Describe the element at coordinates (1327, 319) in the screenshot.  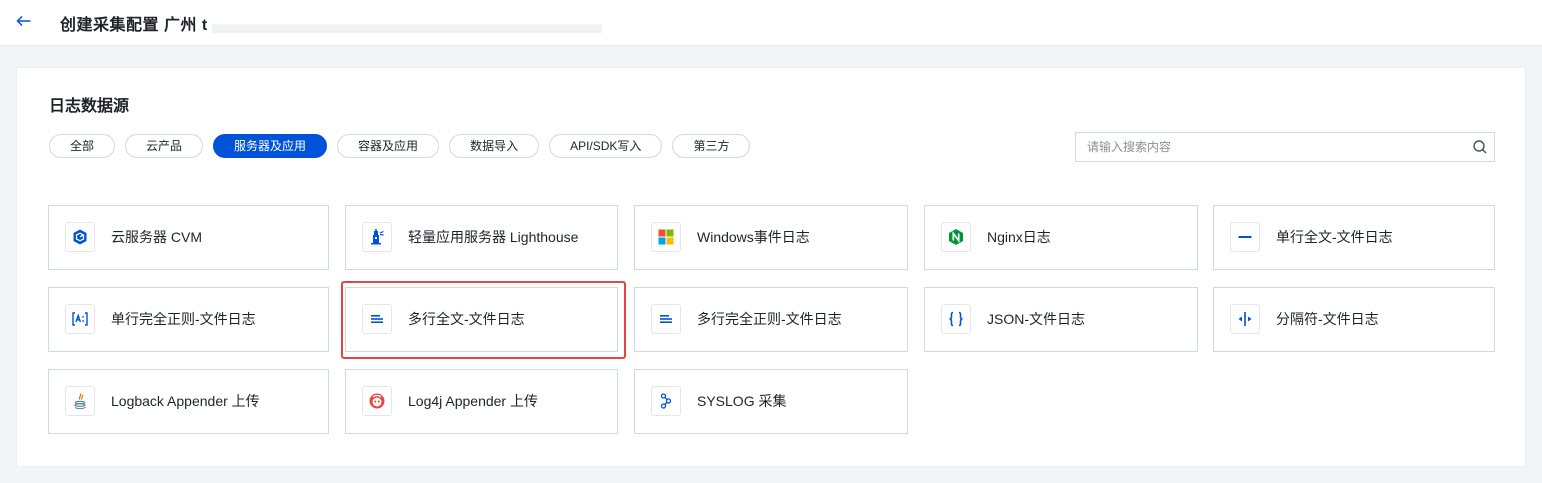
I see `source-label: 分隔符-文件日志` at that location.